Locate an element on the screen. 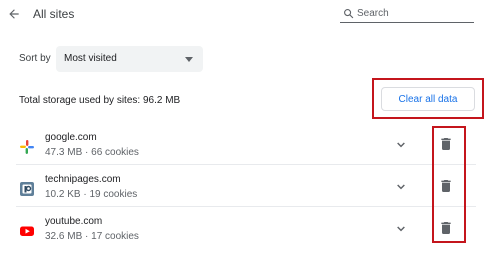 This screenshot has width=500, height=257. sort-selected-value: Most visited is located at coordinates (90, 58).